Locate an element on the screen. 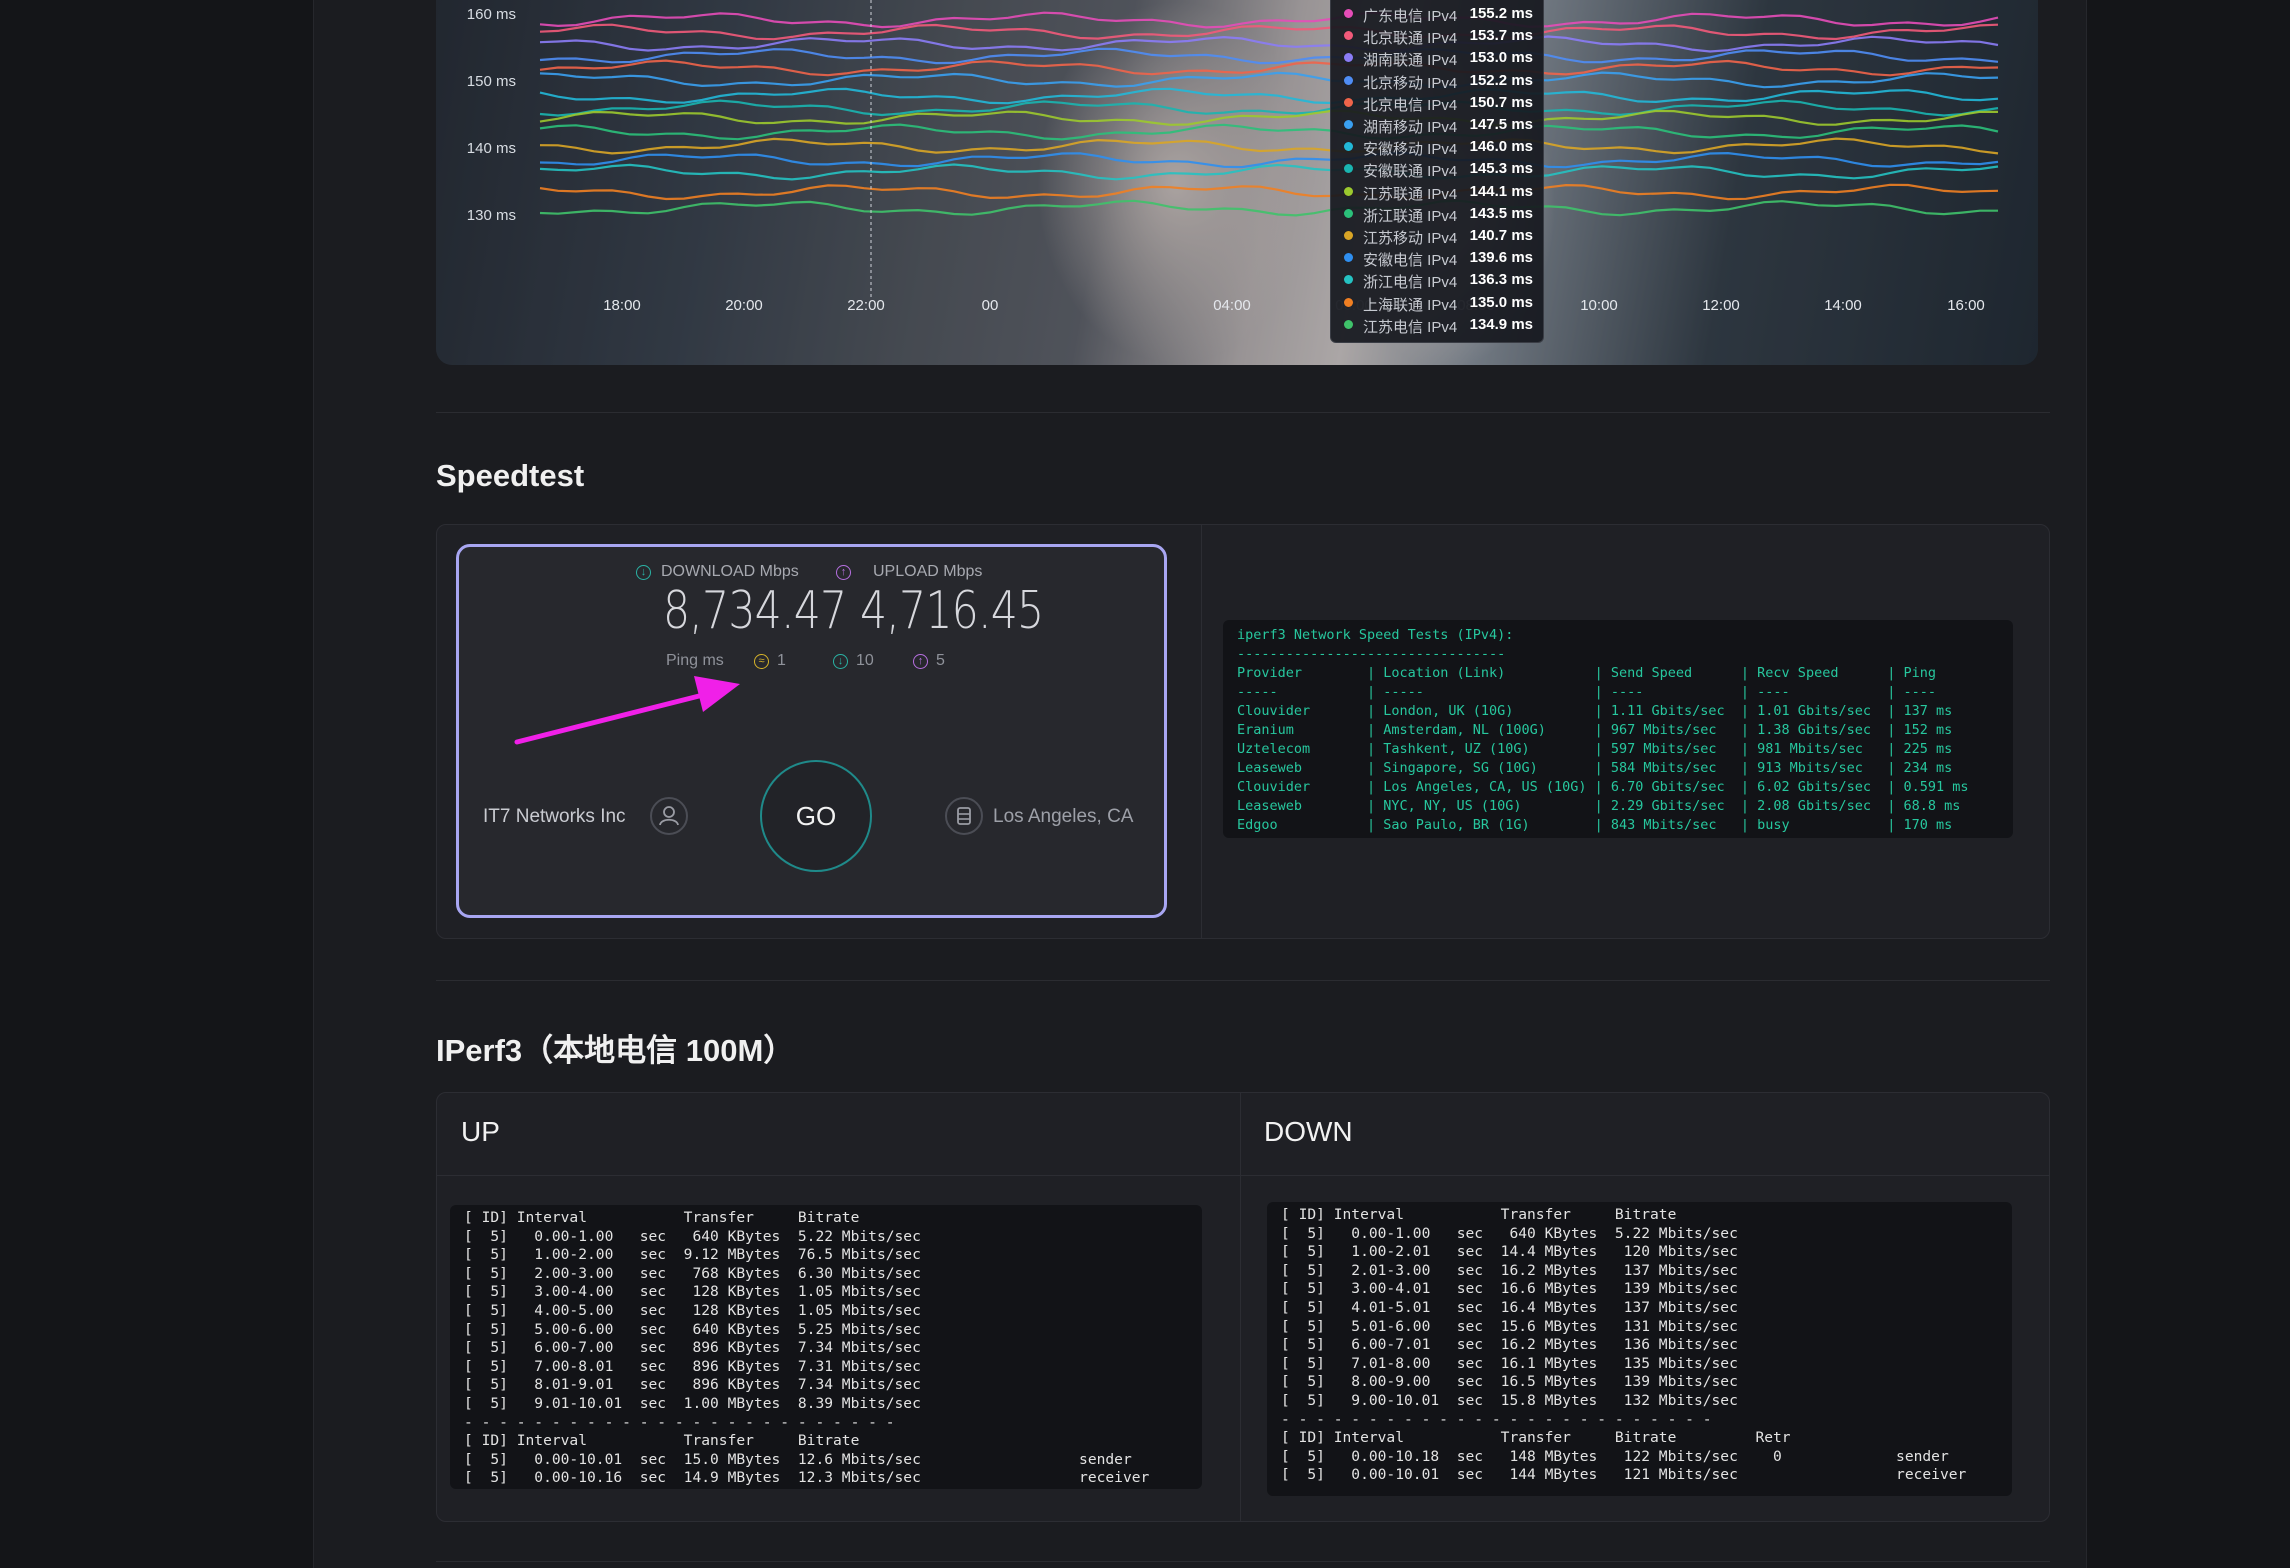 The height and width of the screenshot is (1568, 2290). x-tick-label: 14:00 is located at coordinates (1843, 305).